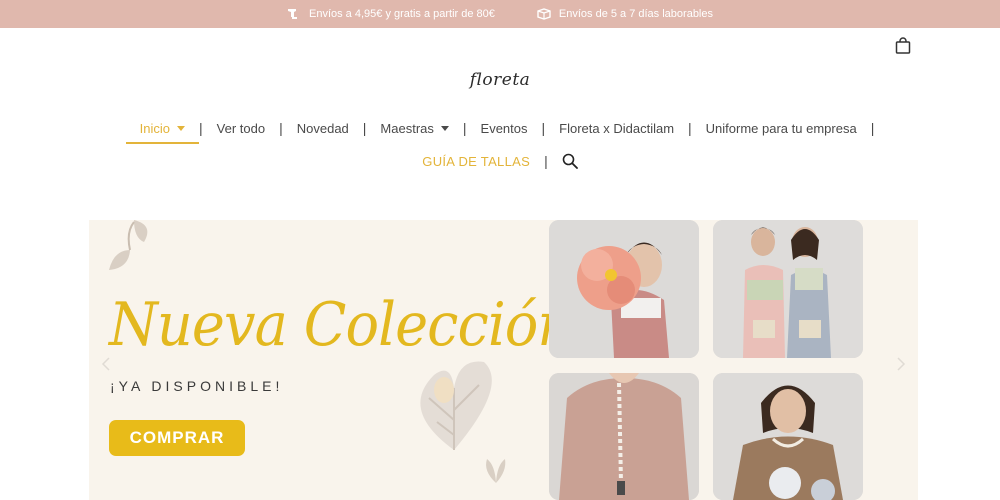 The width and height of the screenshot is (1000, 500). I want to click on product-photo-model-brown, so click(788, 436).